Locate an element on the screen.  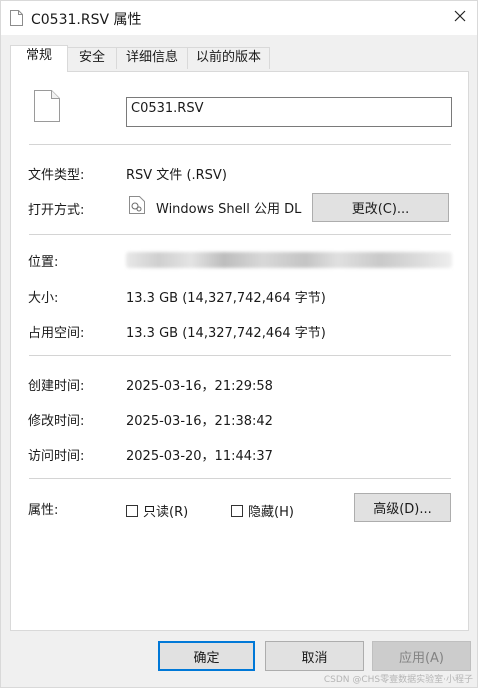
close-button is located at coordinates (460, 18).